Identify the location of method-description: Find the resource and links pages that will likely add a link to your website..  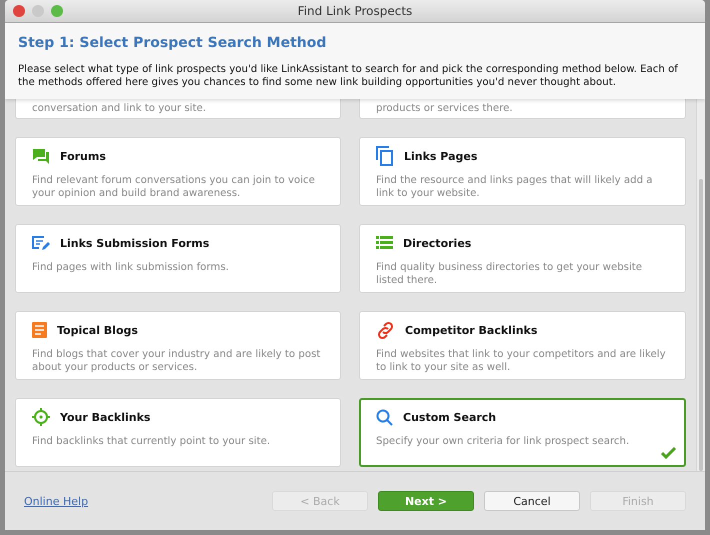
(515, 187).